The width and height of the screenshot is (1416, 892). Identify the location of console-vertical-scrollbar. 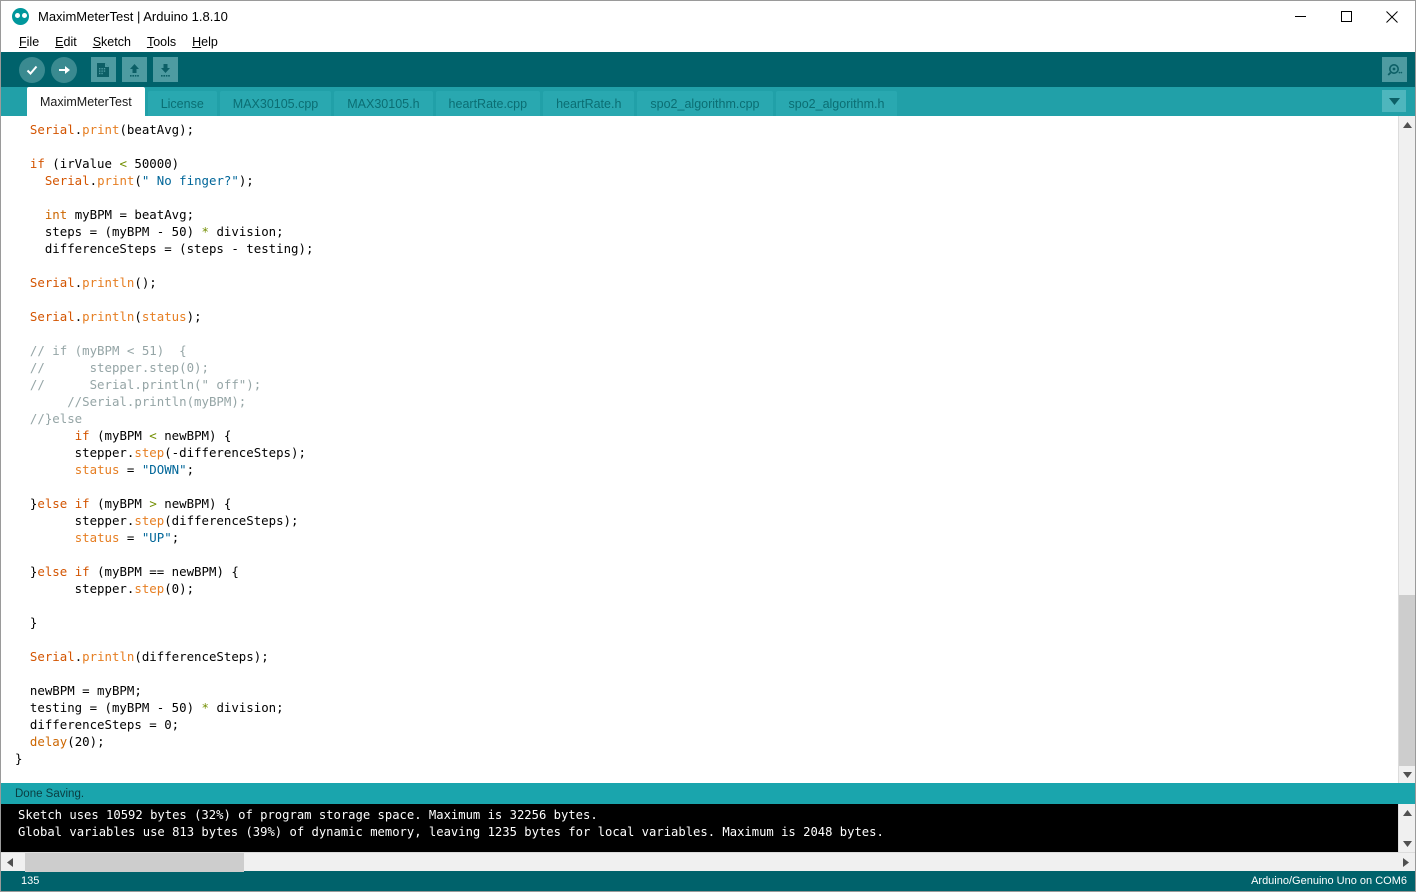
(1406, 828).